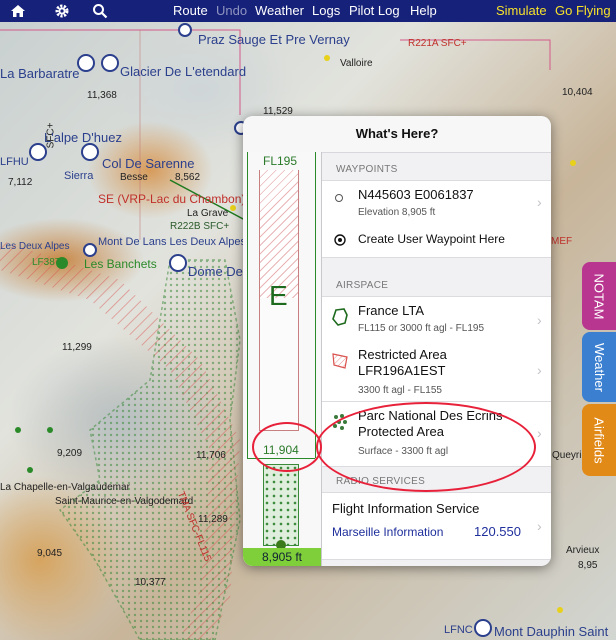 The image size is (616, 640). Describe the element at coordinates (315, 305) in the screenshot. I see `profile-boundary-right` at that location.